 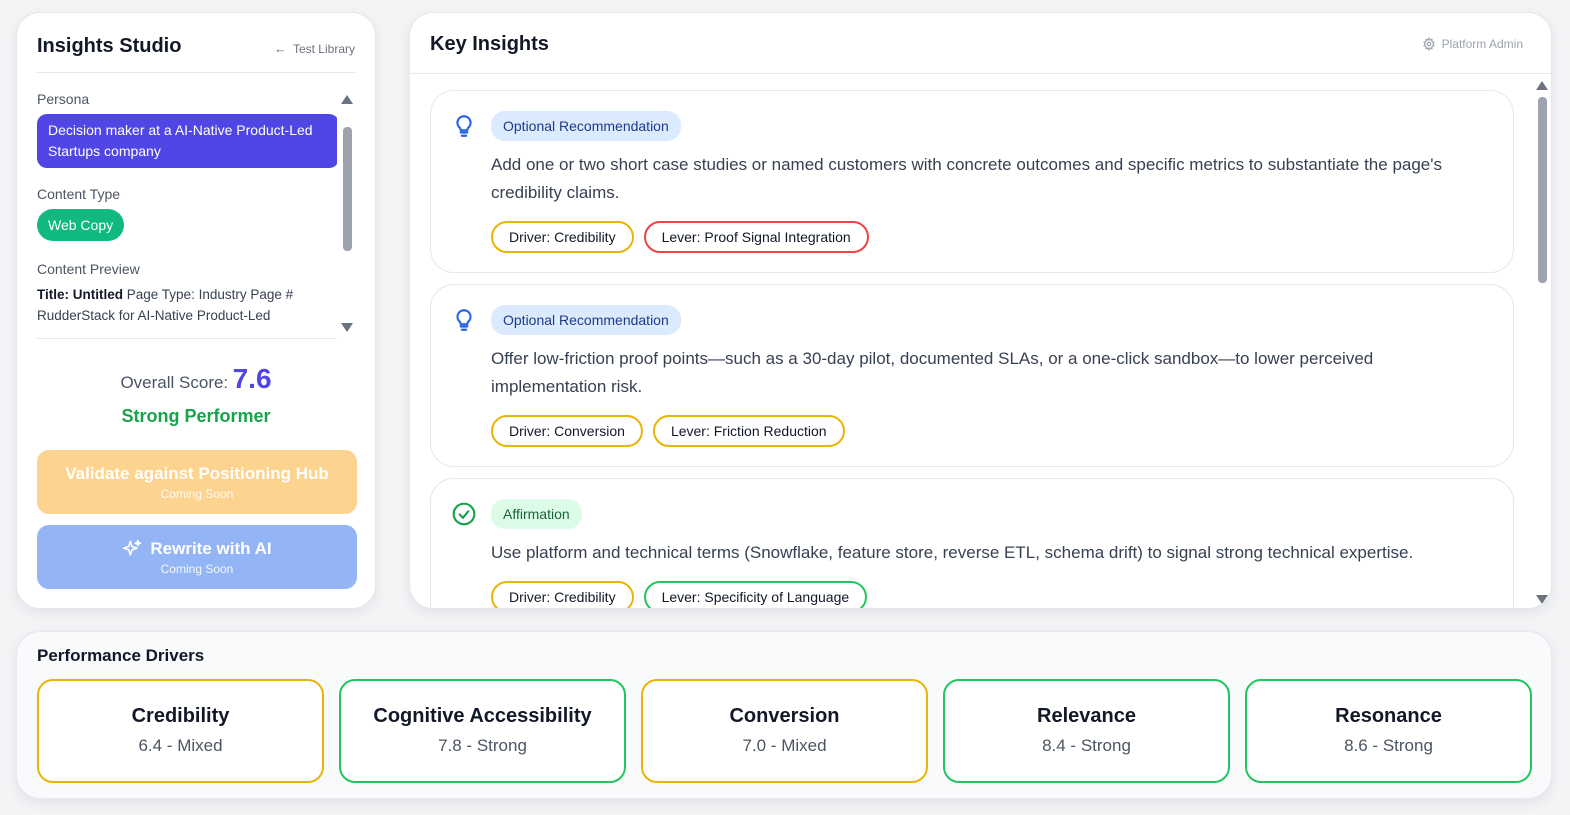 I want to click on driver-name: Conversion, so click(x=784, y=716).